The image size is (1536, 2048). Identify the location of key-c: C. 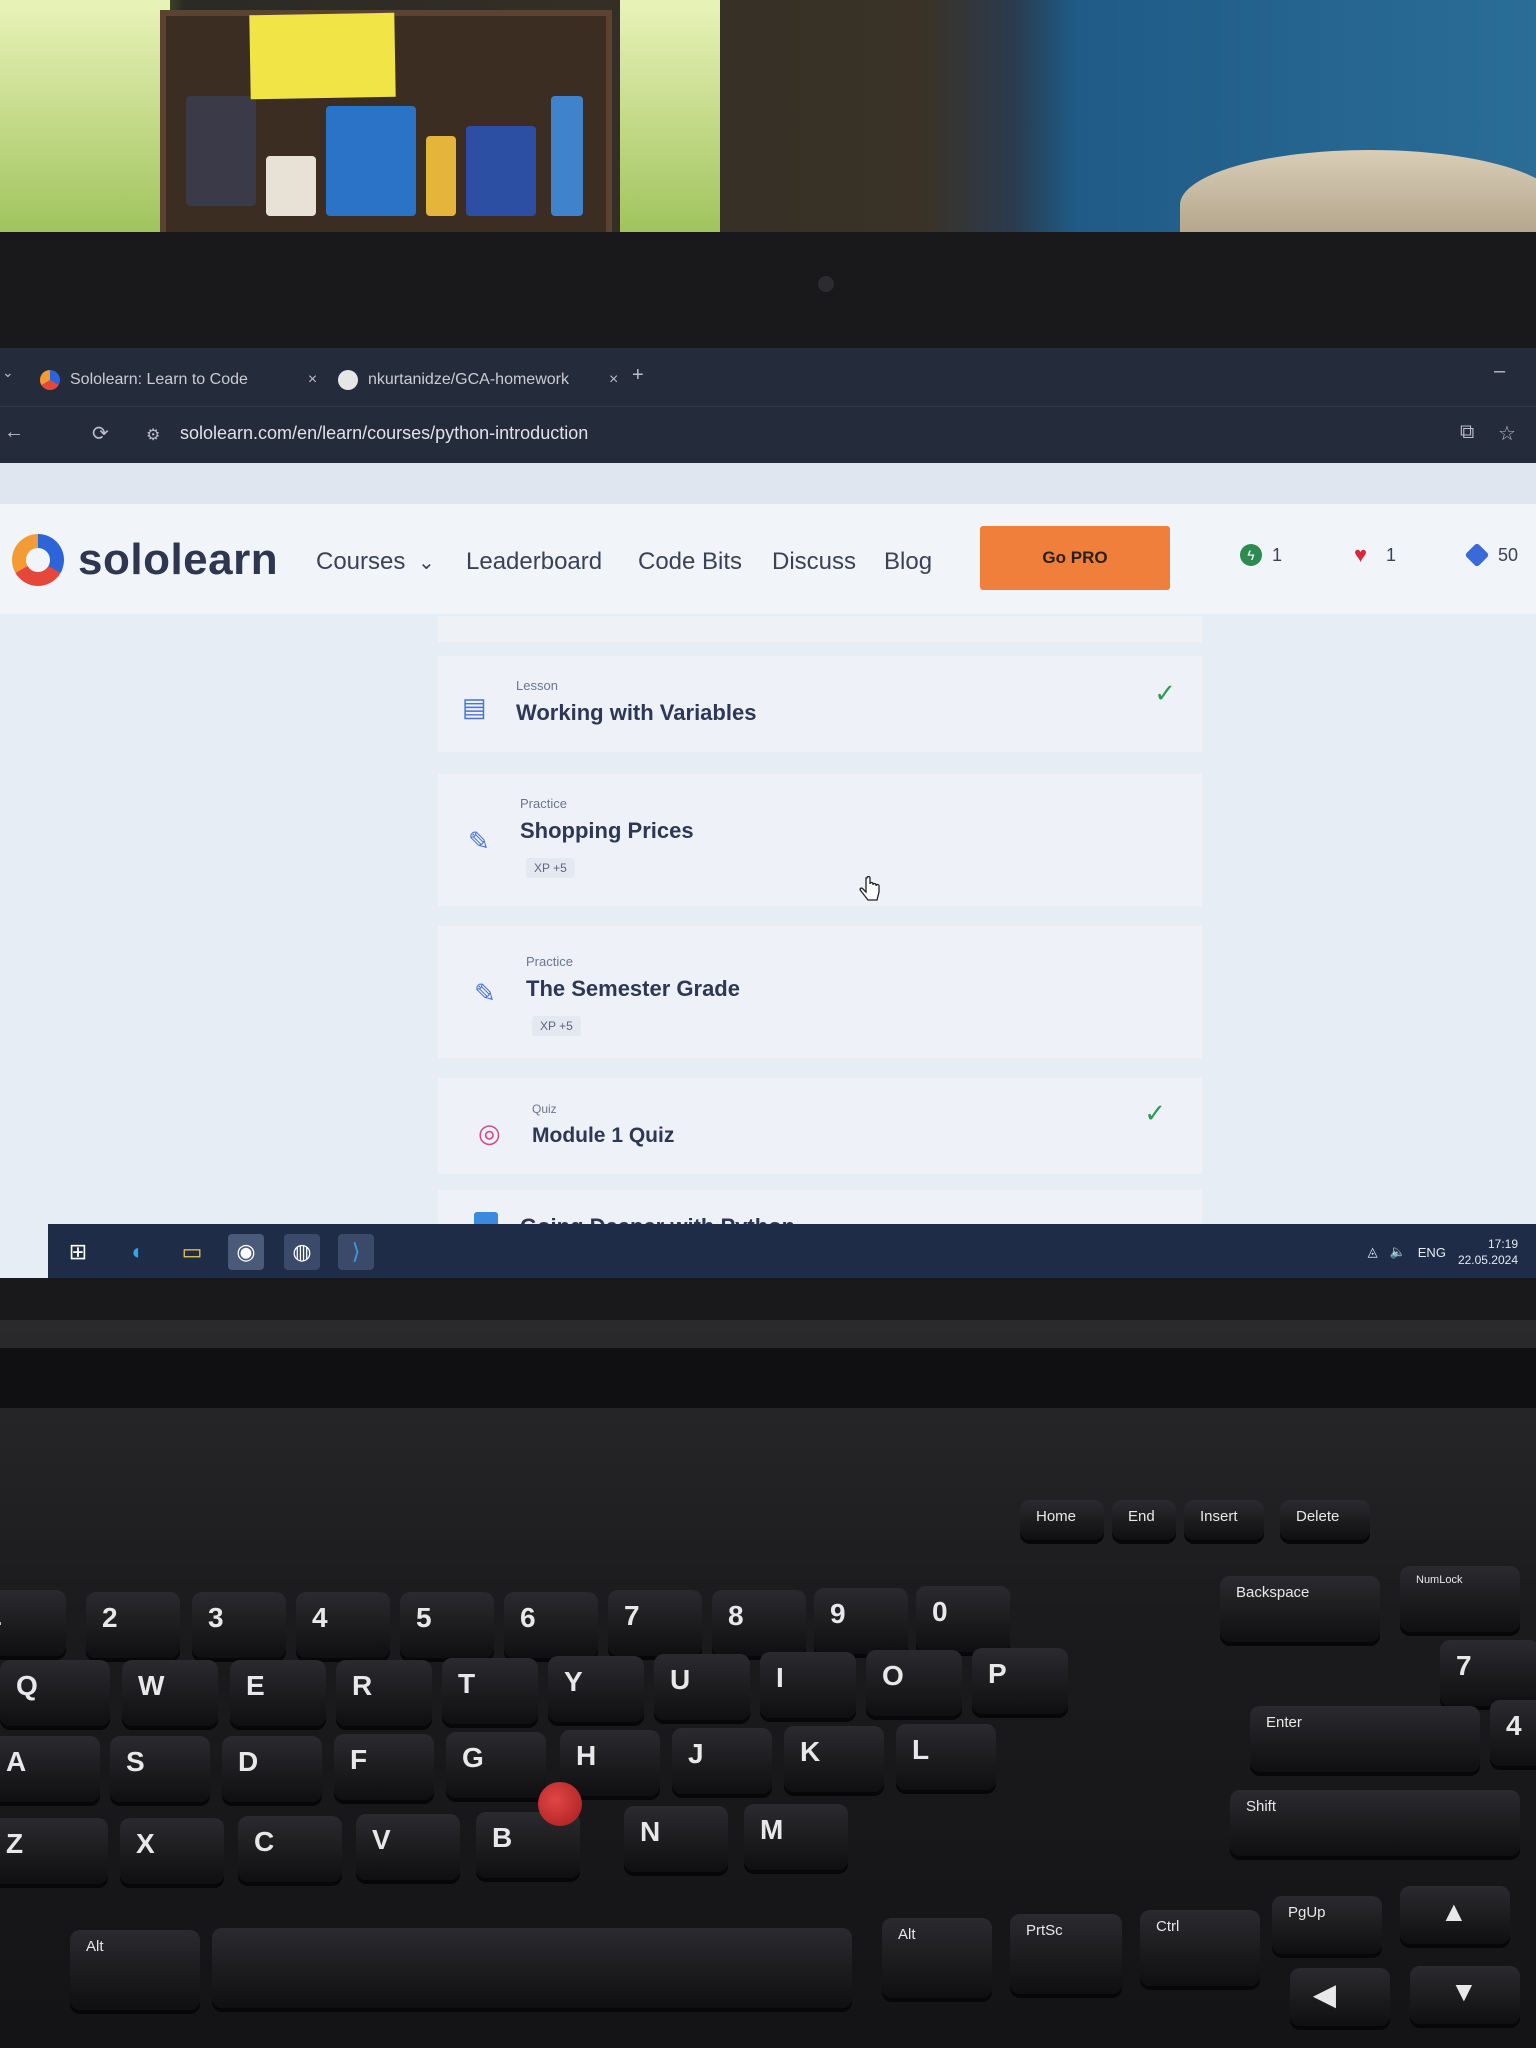
(290, 1849).